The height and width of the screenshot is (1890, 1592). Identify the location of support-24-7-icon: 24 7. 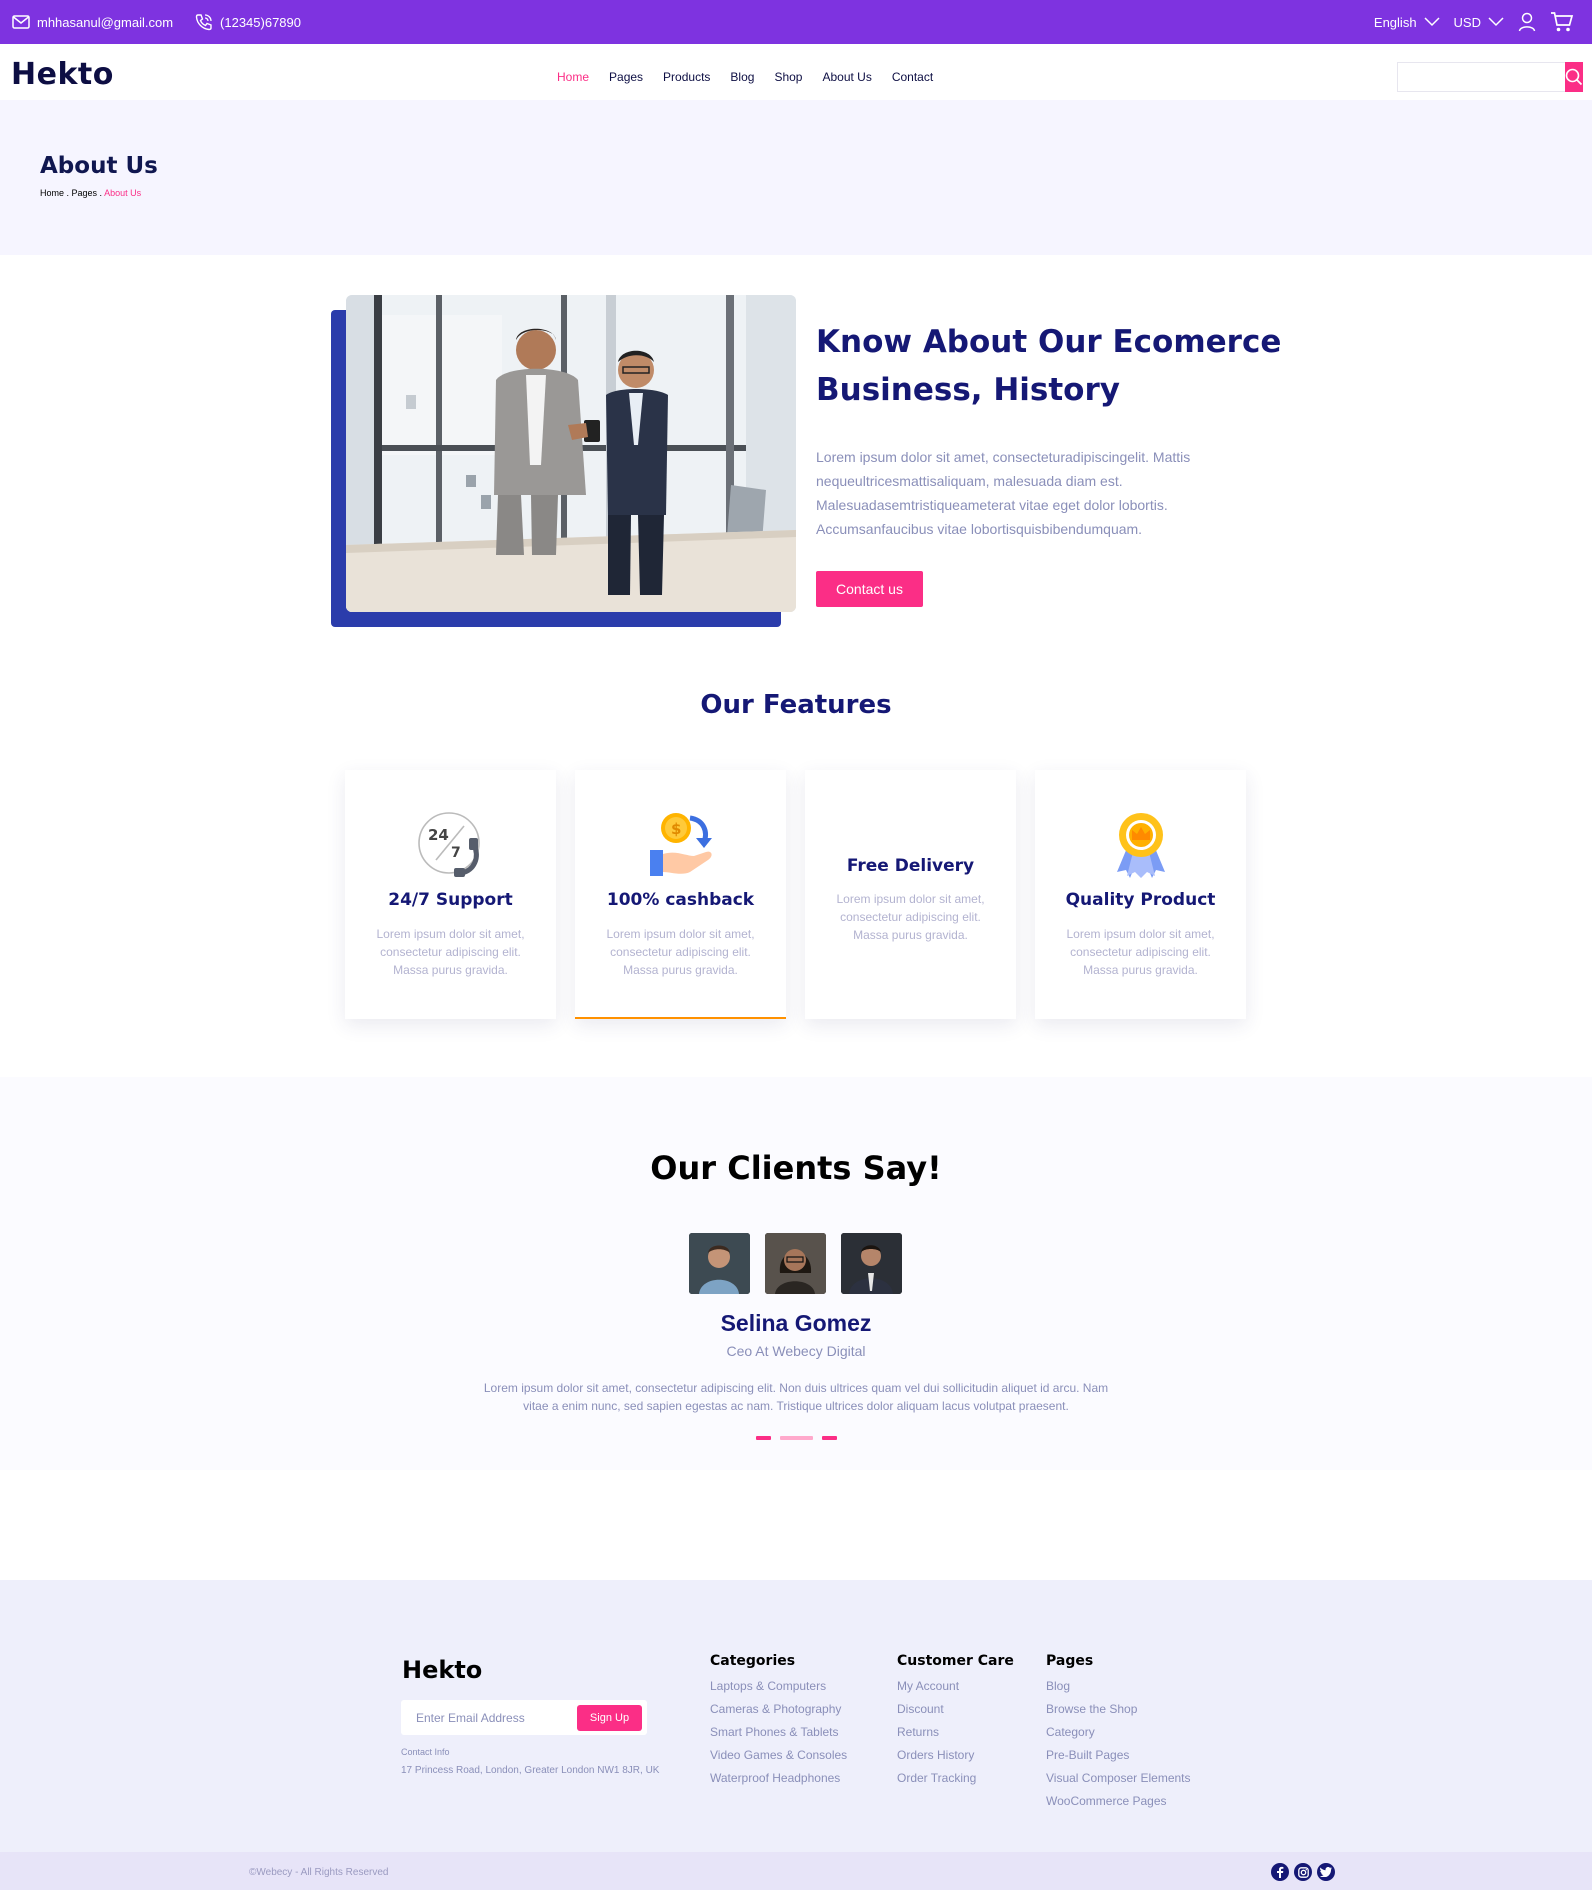
(448, 844).